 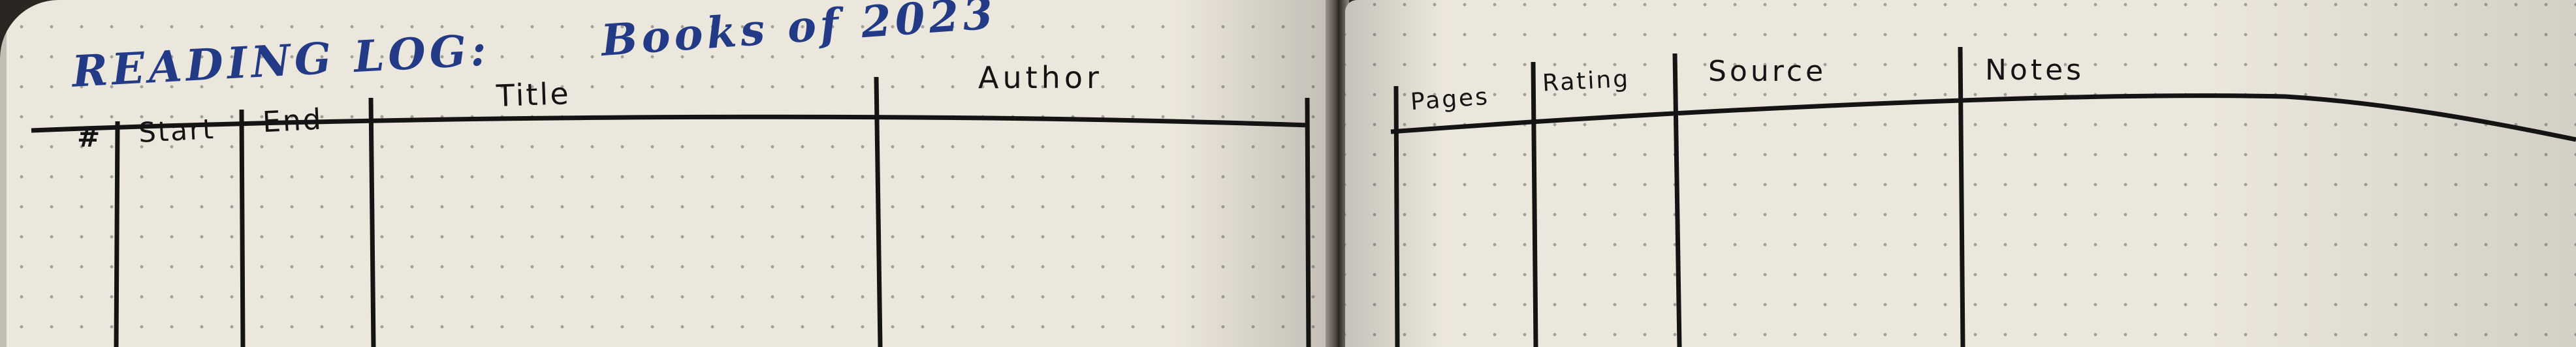 What do you see at coordinates (1983, 117) in the screenshot?
I see `right-header-line` at bounding box center [1983, 117].